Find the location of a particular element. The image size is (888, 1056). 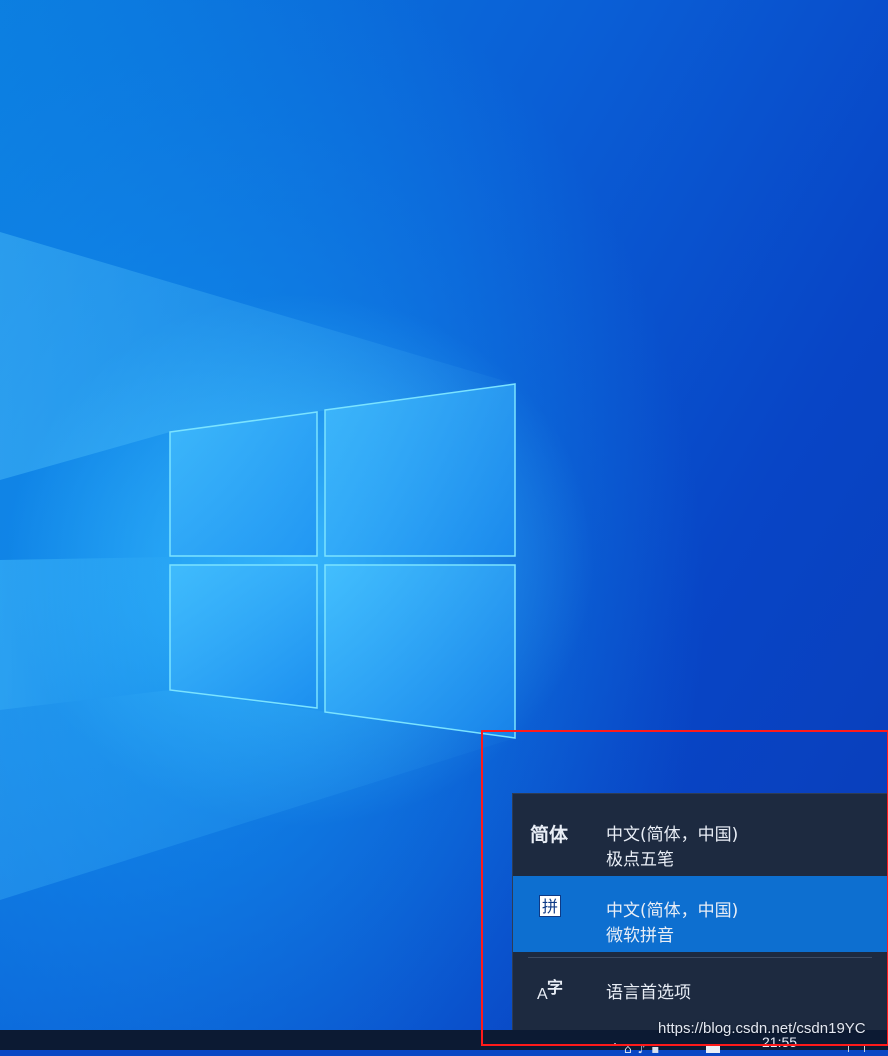

system-tray-icons: ˄⌂♪▪ is located at coordinates (638, 1049).